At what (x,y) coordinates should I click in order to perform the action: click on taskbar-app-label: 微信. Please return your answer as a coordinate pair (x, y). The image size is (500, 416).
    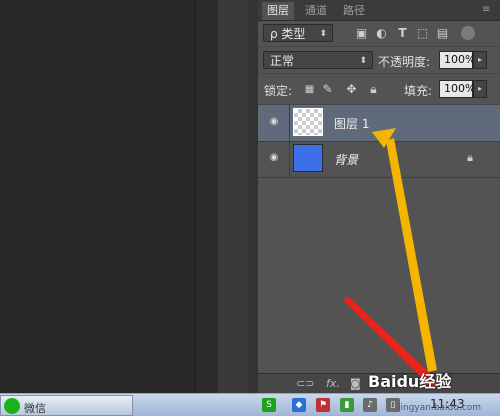
    Looking at the image, I should click on (35, 408).